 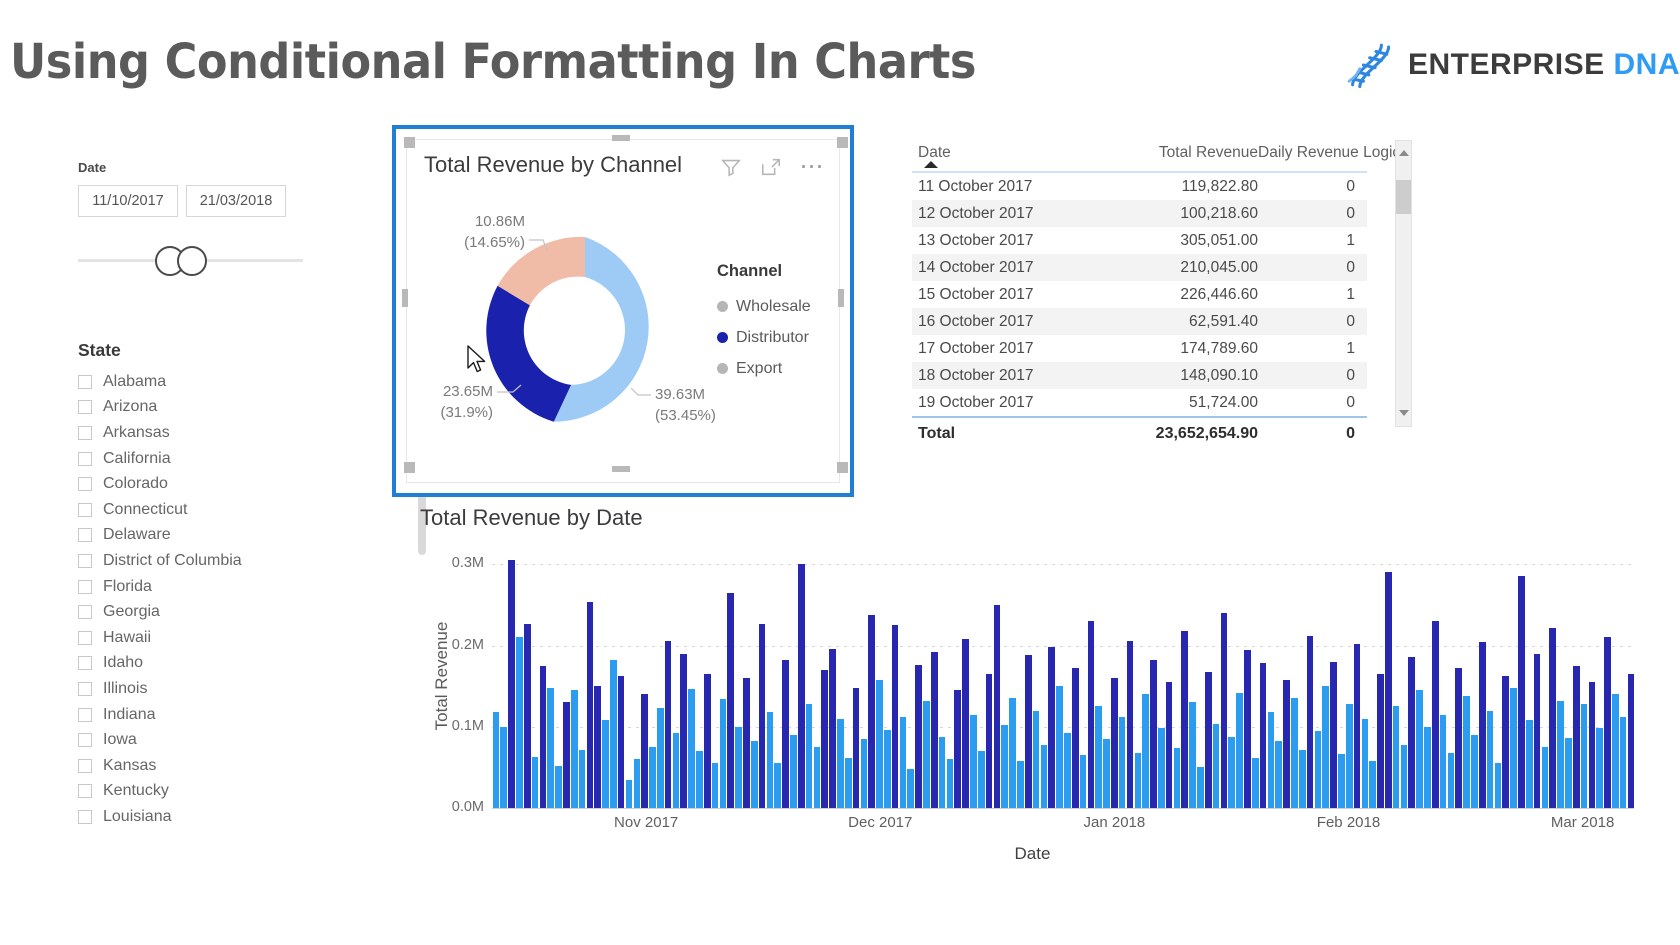 What do you see at coordinates (1139, 213) in the screenshot?
I see `table-row: 12 October 2017 100,218.60 0` at bounding box center [1139, 213].